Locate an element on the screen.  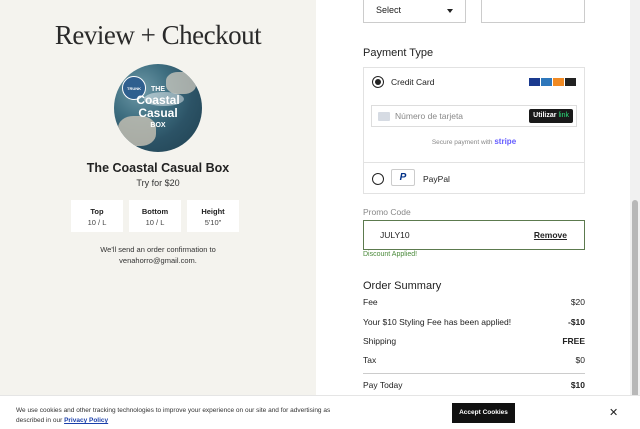
card-logos is located at coordinates (552, 82).